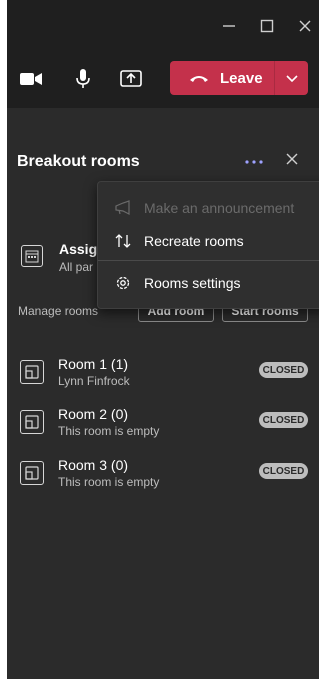 This screenshot has width=326, height=679. I want to click on menu-item-rooms-settings: Rooms settings, so click(208, 283).